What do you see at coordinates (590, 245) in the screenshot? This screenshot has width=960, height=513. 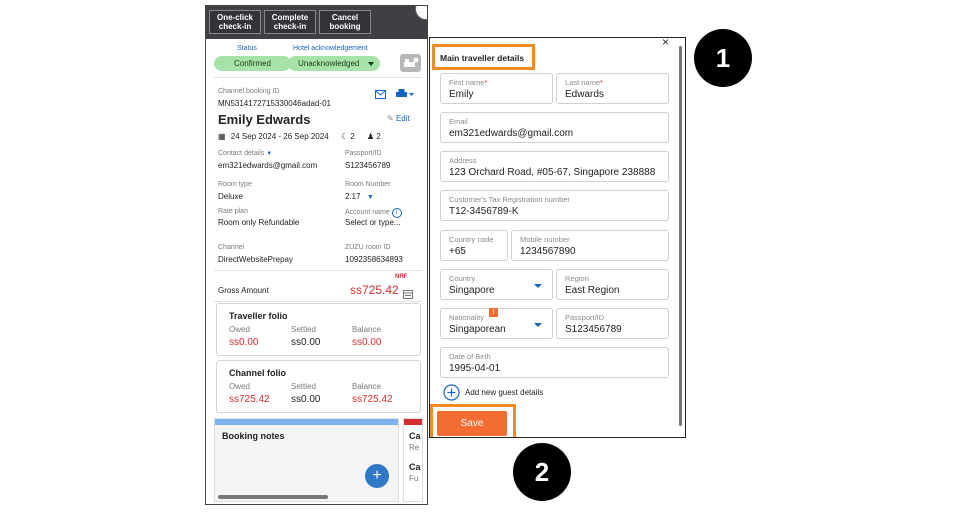 I see `mobile-number-field: Mobile number 1234567890` at bounding box center [590, 245].